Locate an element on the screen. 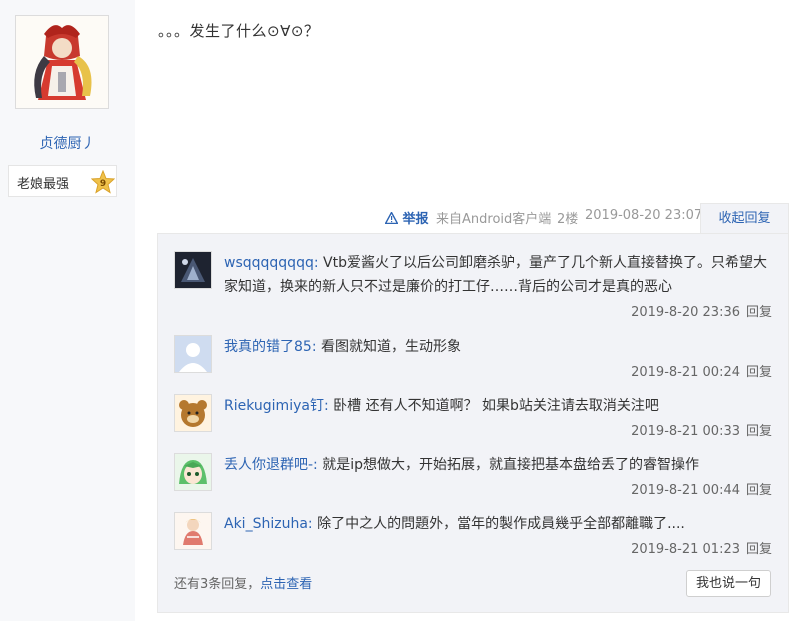 The height and width of the screenshot is (621, 799). view-more-link: 点击查看 is located at coordinates (286, 584).